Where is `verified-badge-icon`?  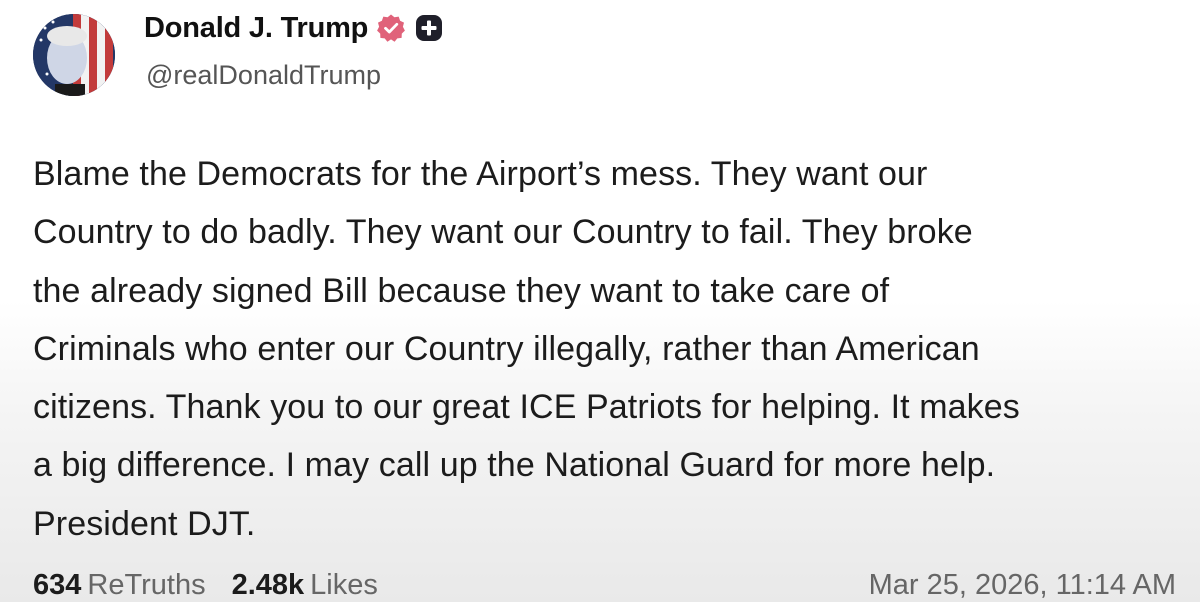
verified-badge-icon is located at coordinates (391, 28).